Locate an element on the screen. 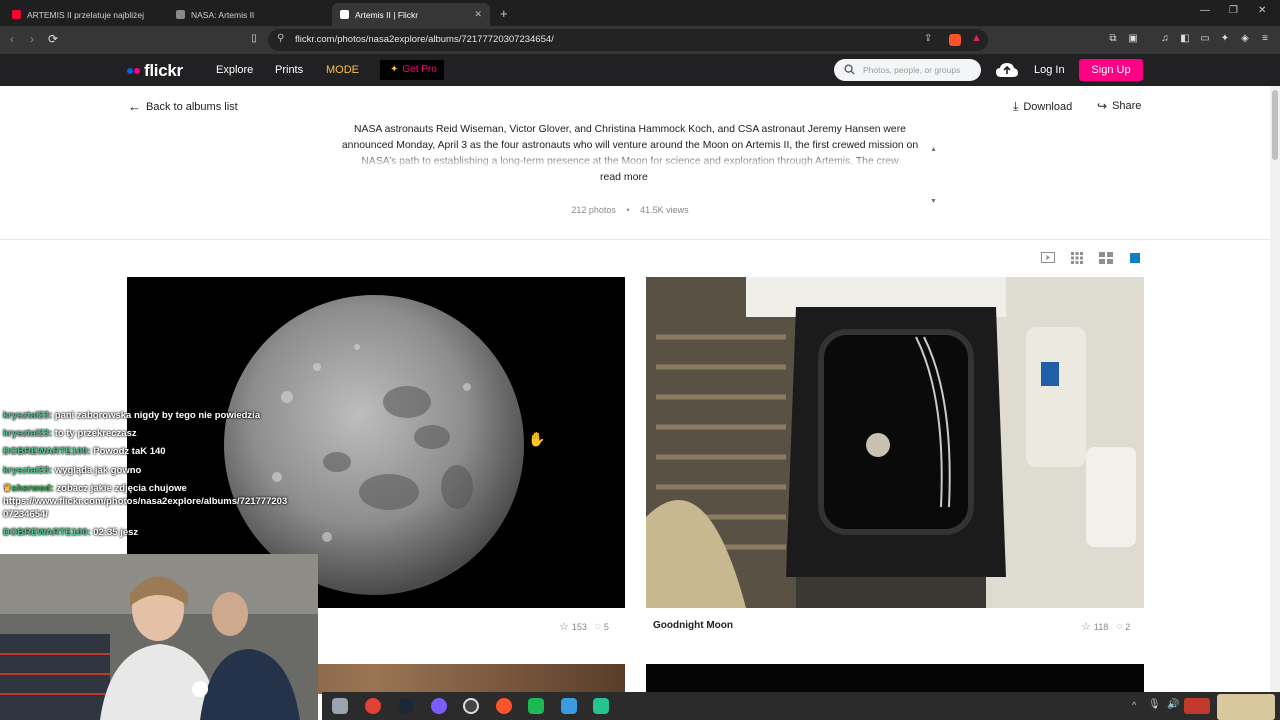 This screenshot has width=1280, height=720. back-label: Back to albums list is located at coordinates (192, 106).